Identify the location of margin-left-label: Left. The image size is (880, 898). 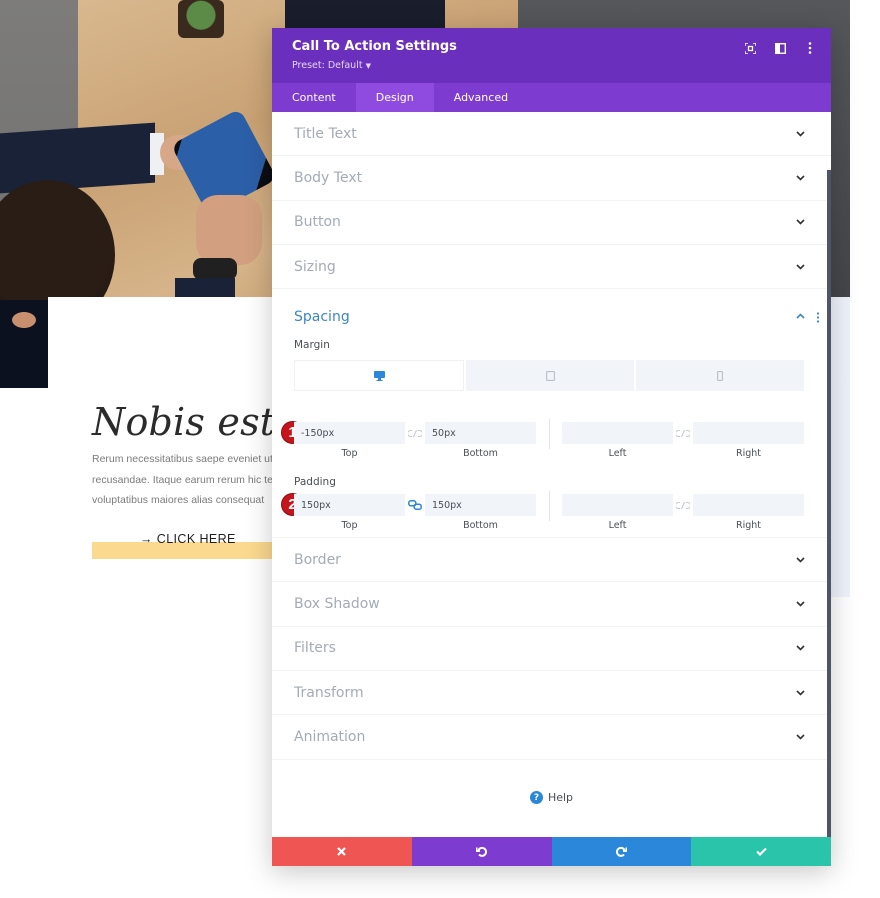
(617, 454).